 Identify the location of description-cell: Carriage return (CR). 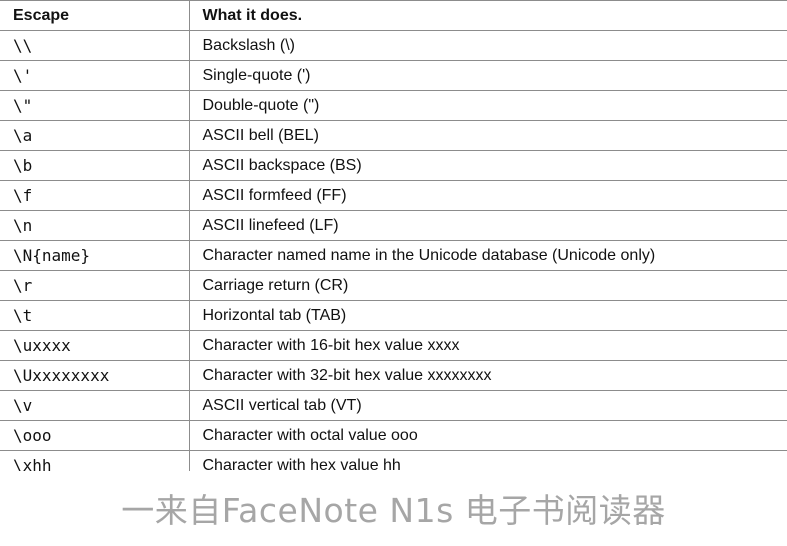
(488, 285).